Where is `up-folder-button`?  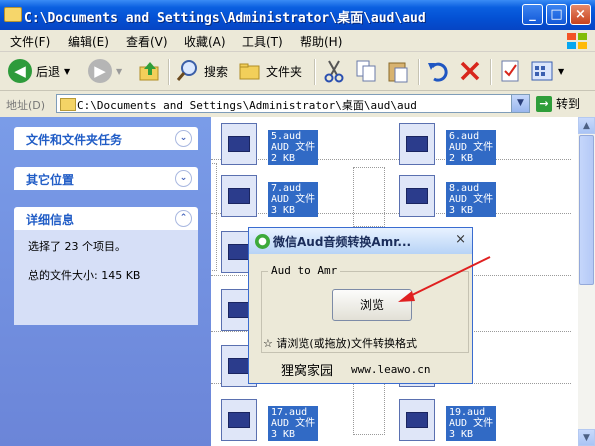 up-folder-button is located at coordinates (150, 71).